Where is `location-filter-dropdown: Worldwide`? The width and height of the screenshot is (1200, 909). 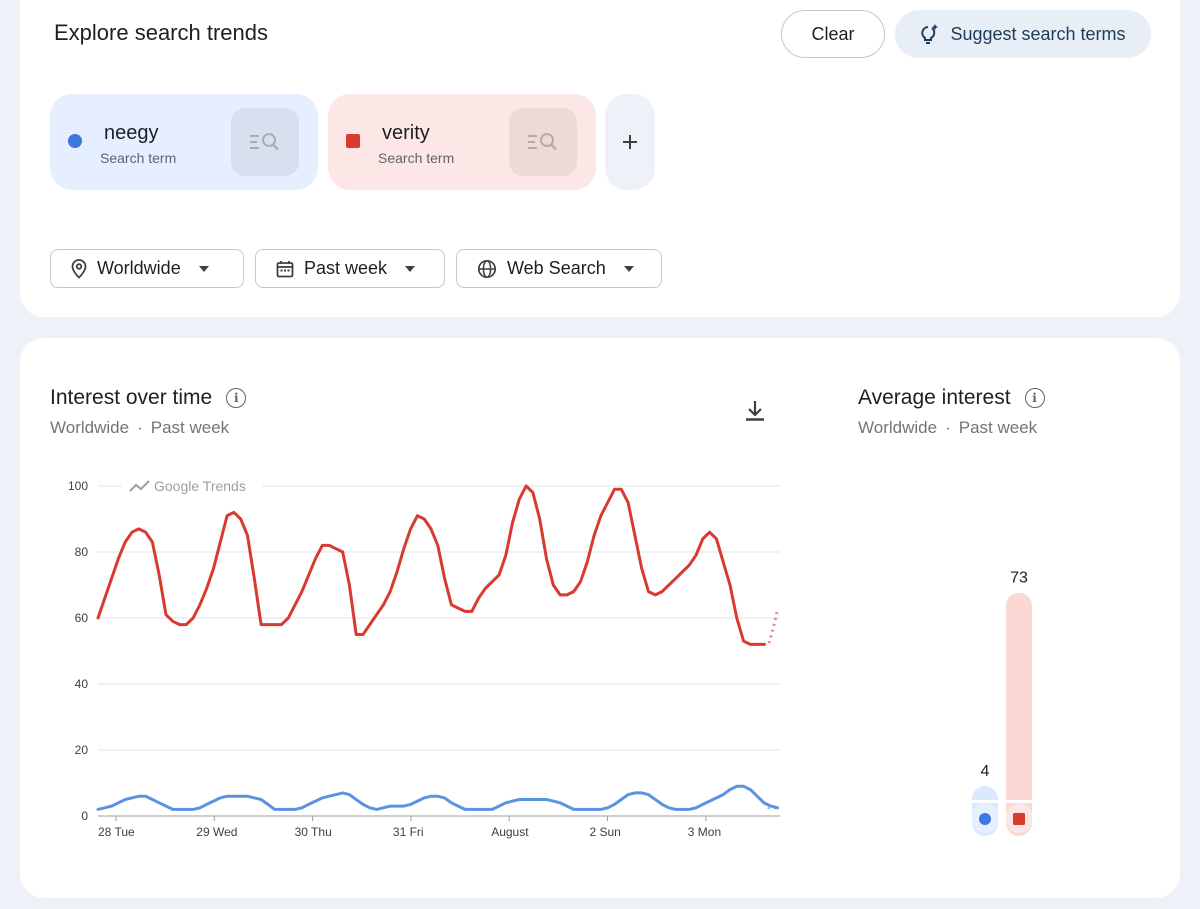 location-filter-dropdown: Worldwide is located at coordinates (147, 268).